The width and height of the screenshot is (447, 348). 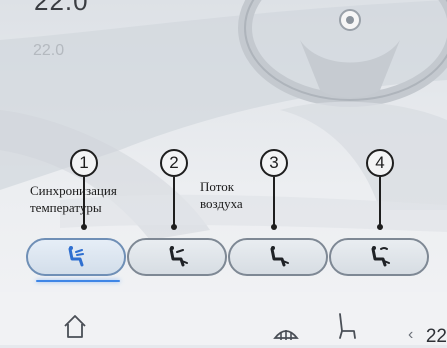 I want to click on airflow-mode-face-button, so click(x=76, y=260).